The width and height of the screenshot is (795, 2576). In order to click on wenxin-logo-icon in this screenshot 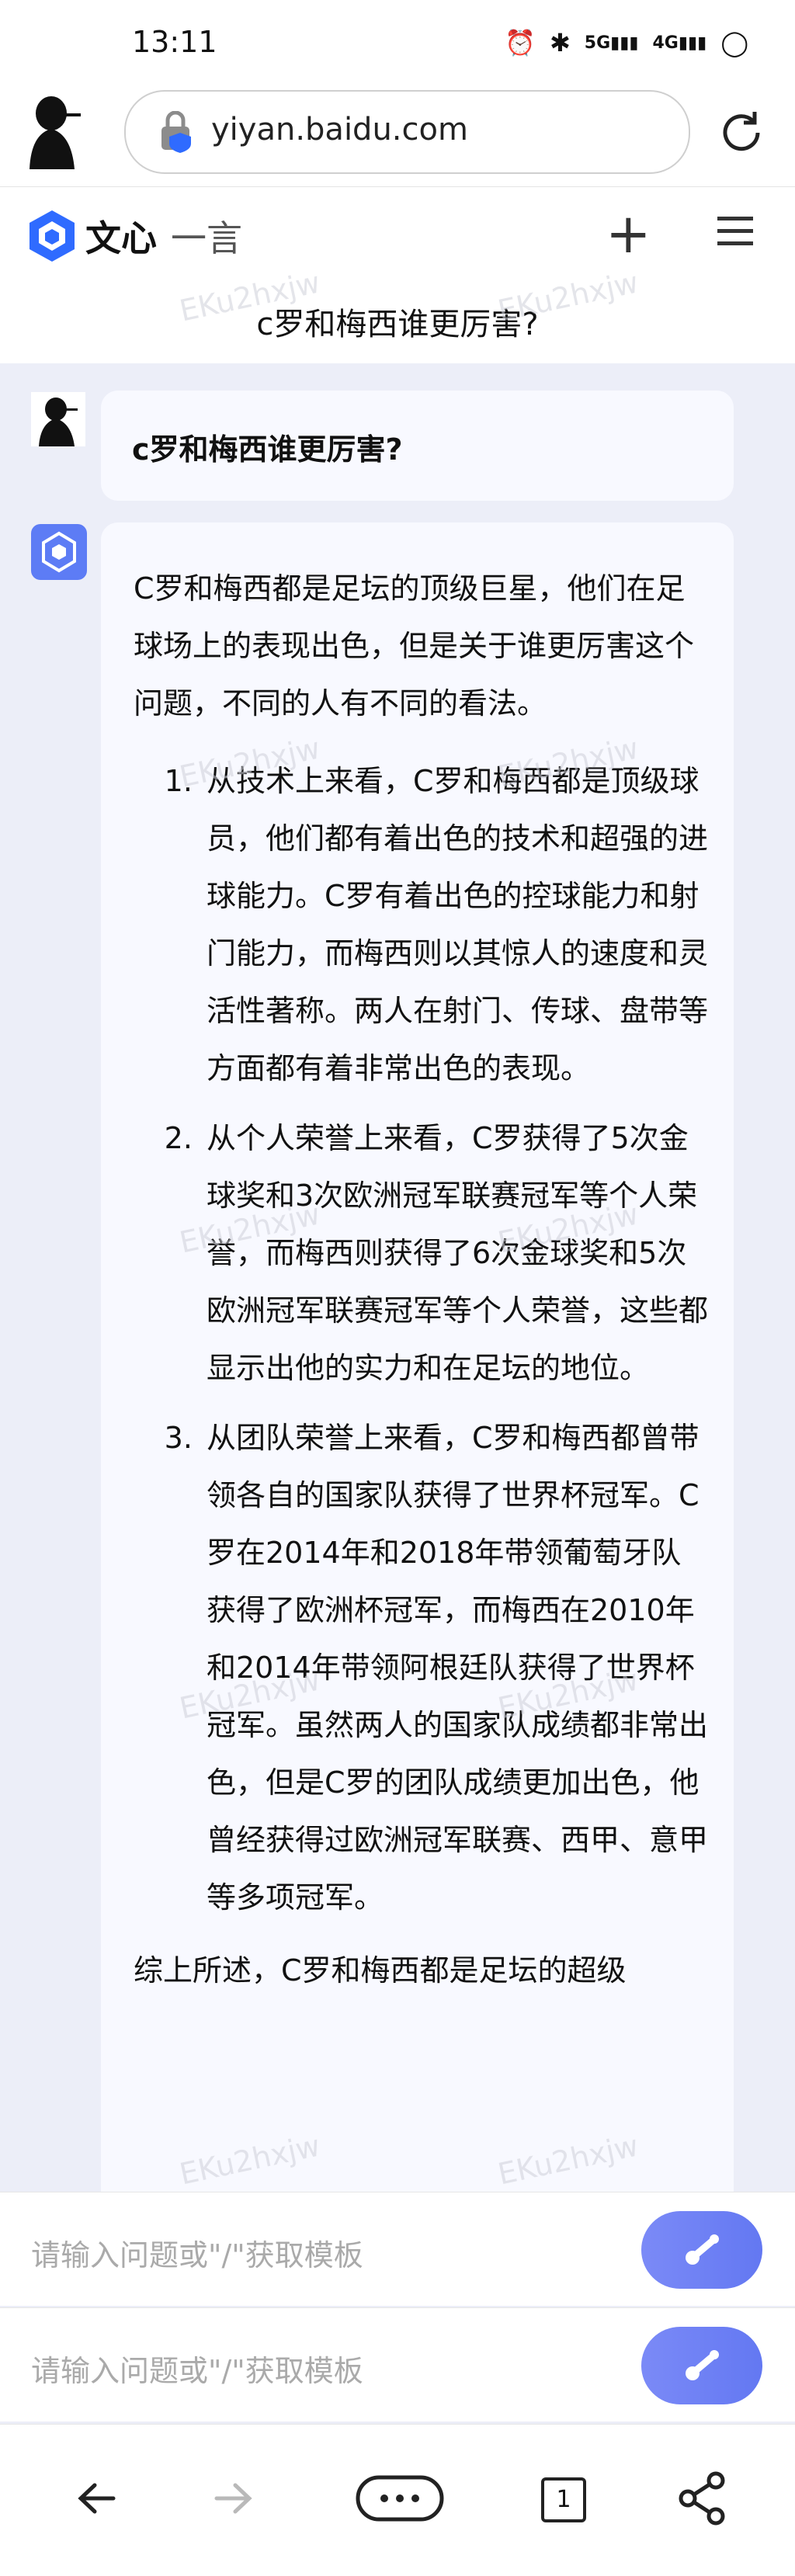, I will do `click(52, 236)`.